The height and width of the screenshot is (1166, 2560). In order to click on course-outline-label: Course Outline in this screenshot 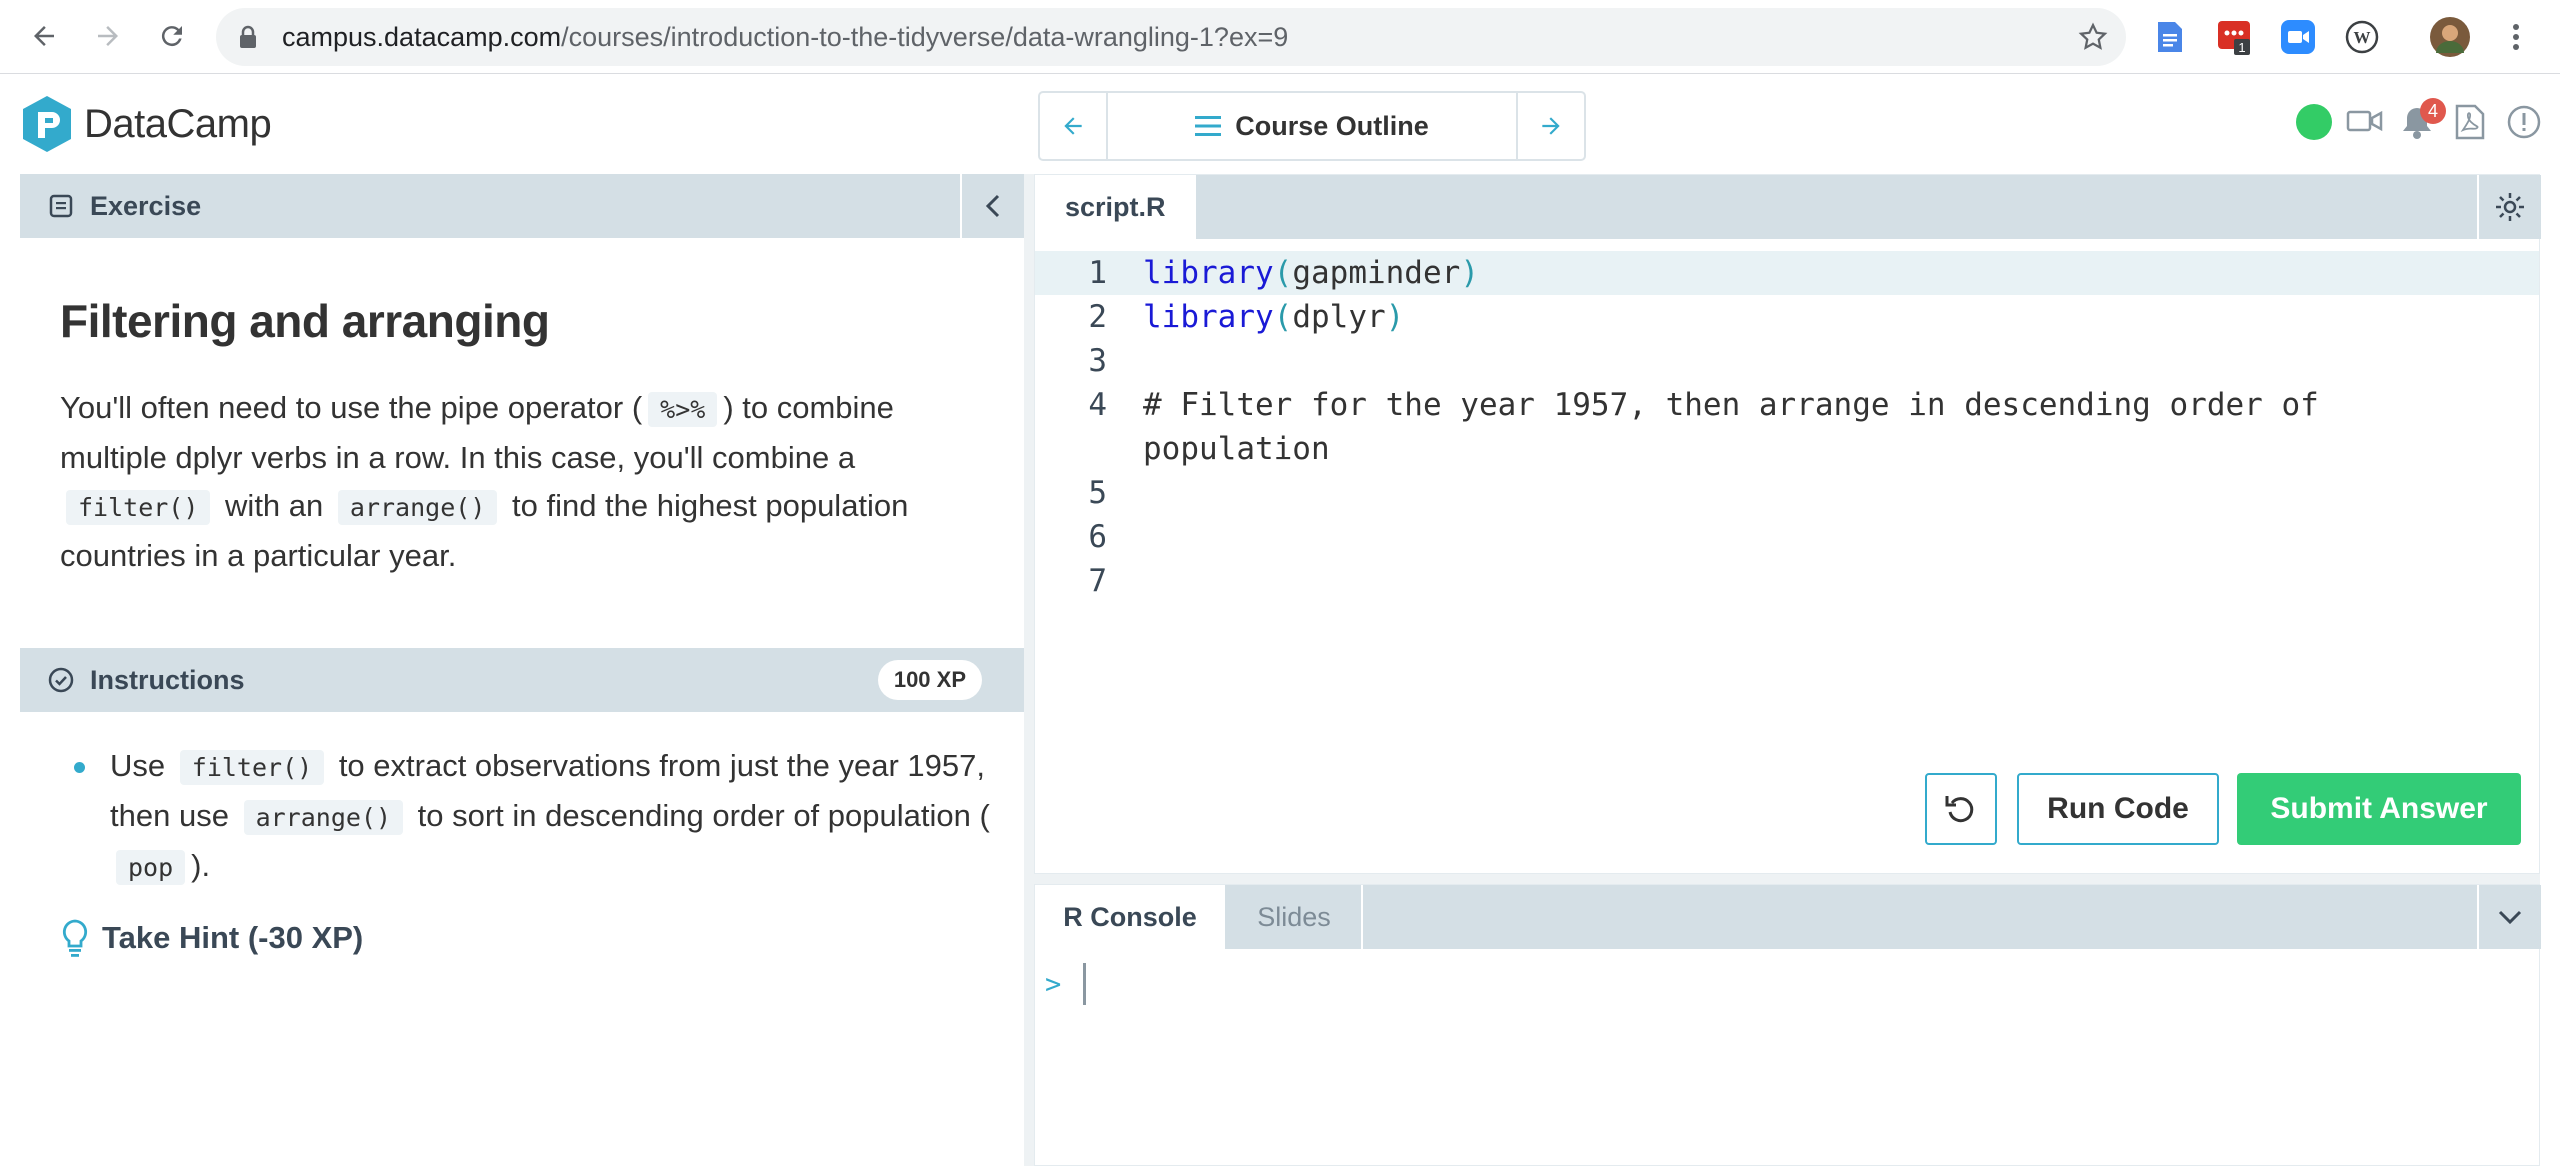, I will do `click(1332, 125)`.